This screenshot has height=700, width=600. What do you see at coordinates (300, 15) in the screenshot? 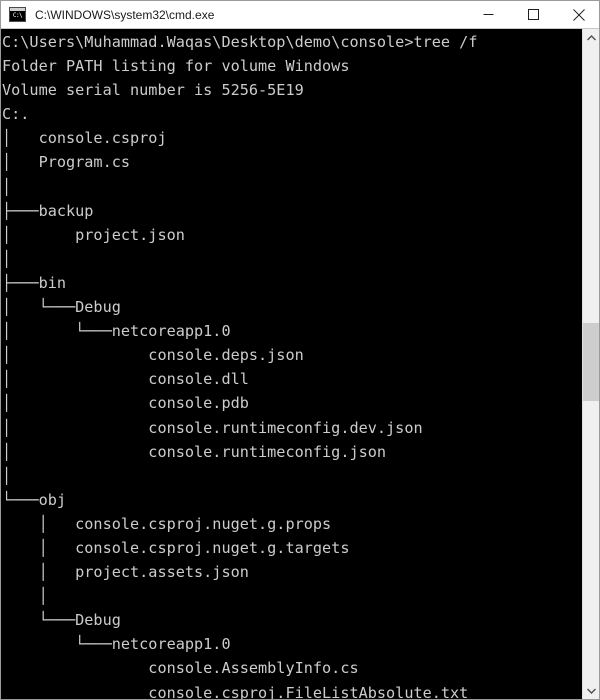
I see `window-titlebar: C:\ C:\WINDOWS\system32\cmd.exe` at bounding box center [300, 15].